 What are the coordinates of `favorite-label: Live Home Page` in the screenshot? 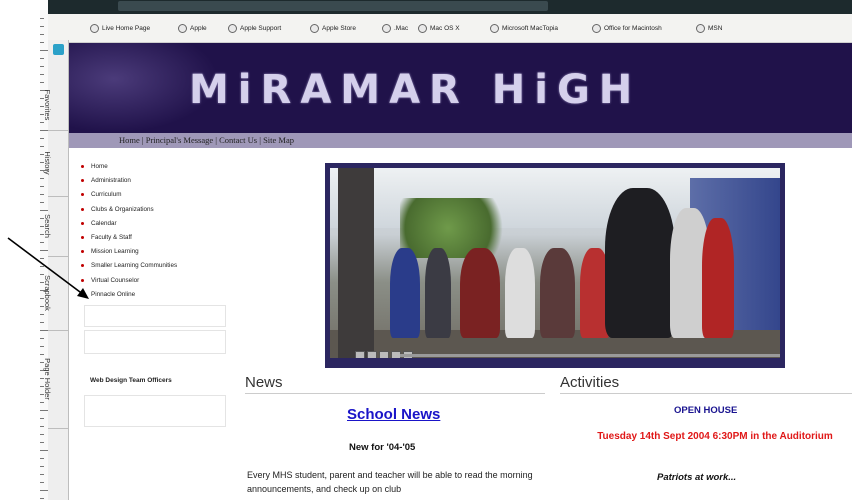 It's located at (126, 28).